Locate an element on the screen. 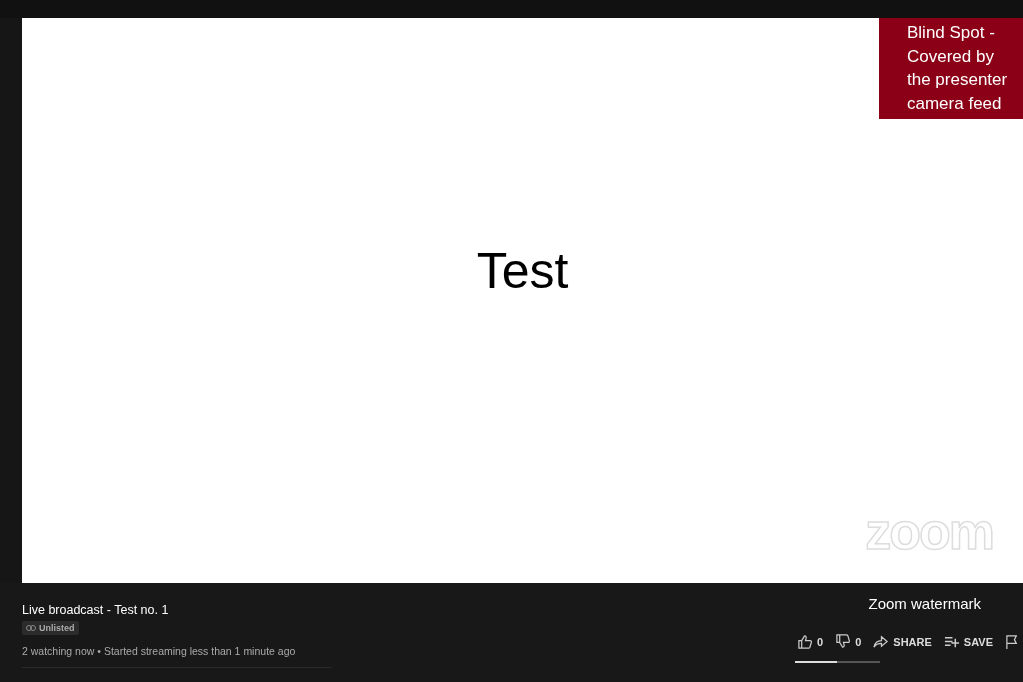 Image resolution: width=1023 pixels, height=682 pixels. link-icon is located at coordinates (31, 628).